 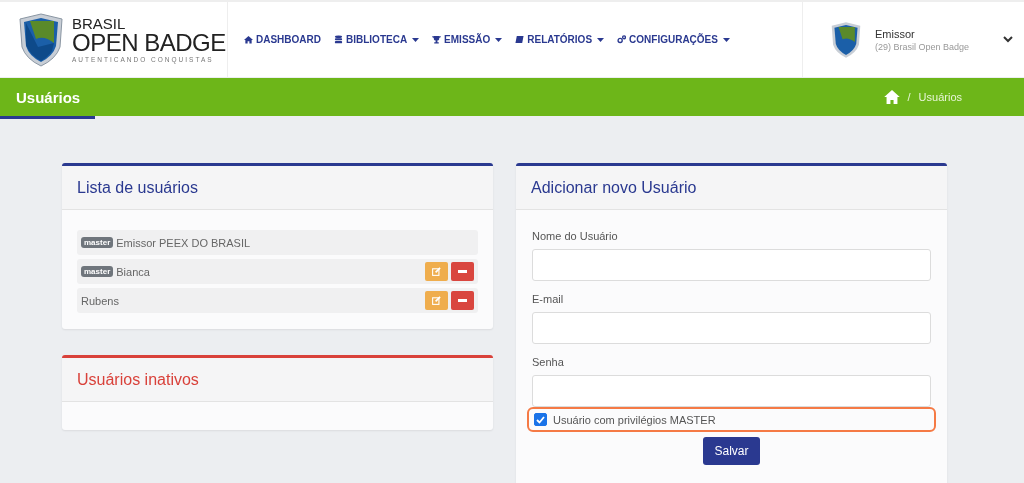 What do you see at coordinates (41, 39) in the screenshot?
I see `shield-logo-icon` at bounding box center [41, 39].